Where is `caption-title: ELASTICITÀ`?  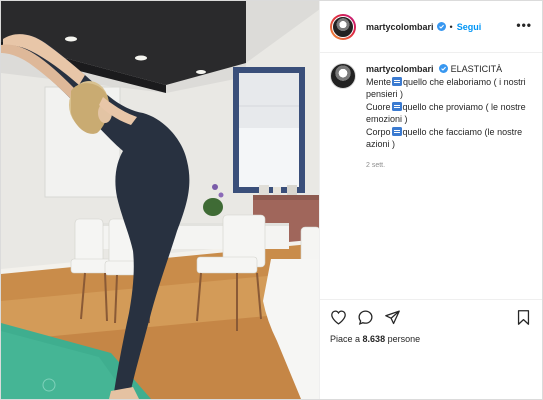 caption-title: ELASTICITÀ is located at coordinates (476, 69).